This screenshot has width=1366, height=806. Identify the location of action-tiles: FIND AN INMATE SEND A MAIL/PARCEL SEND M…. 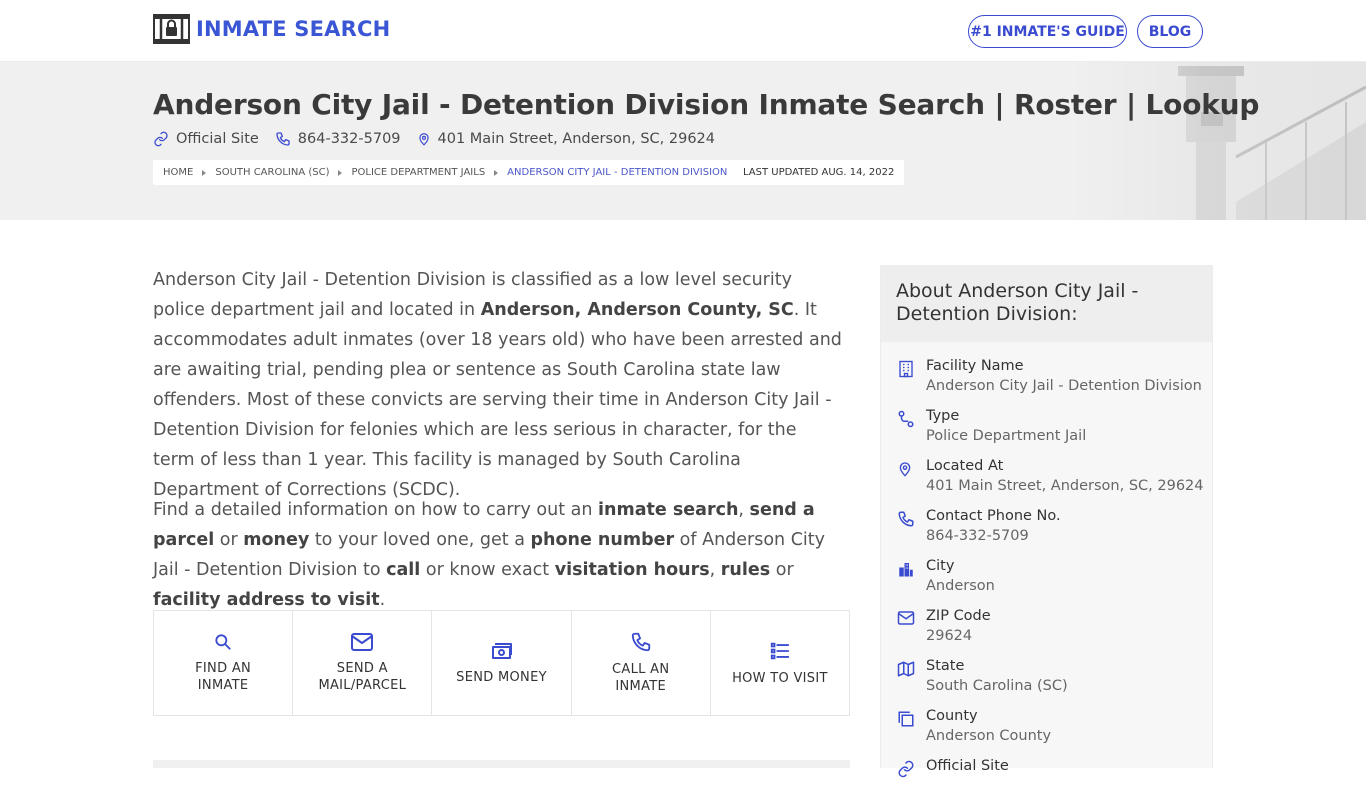
(501, 663).